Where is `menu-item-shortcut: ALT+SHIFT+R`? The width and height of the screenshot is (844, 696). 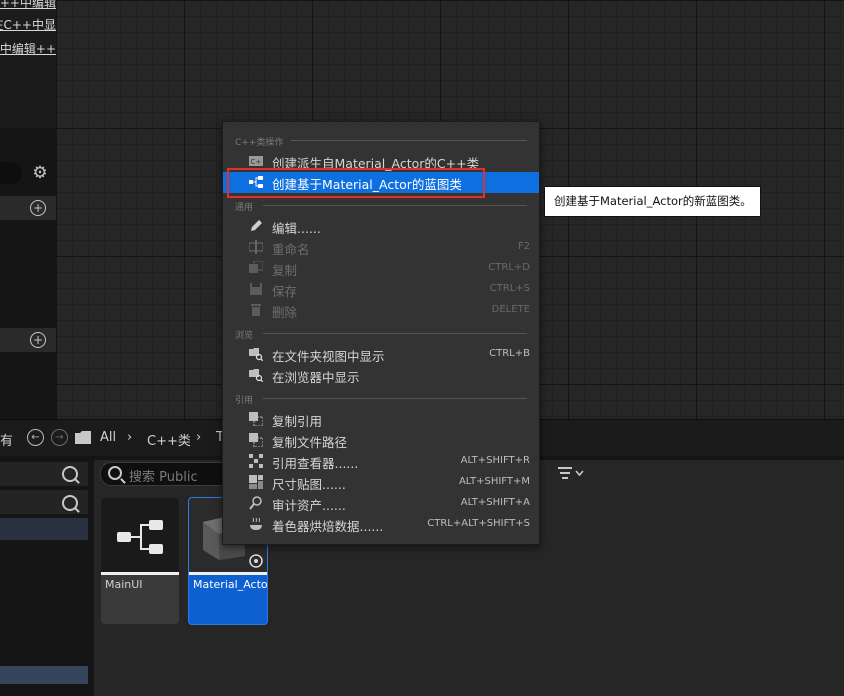 menu-item-shortcut: ALT+SHIFT+R is located at coordinates (495, 460).